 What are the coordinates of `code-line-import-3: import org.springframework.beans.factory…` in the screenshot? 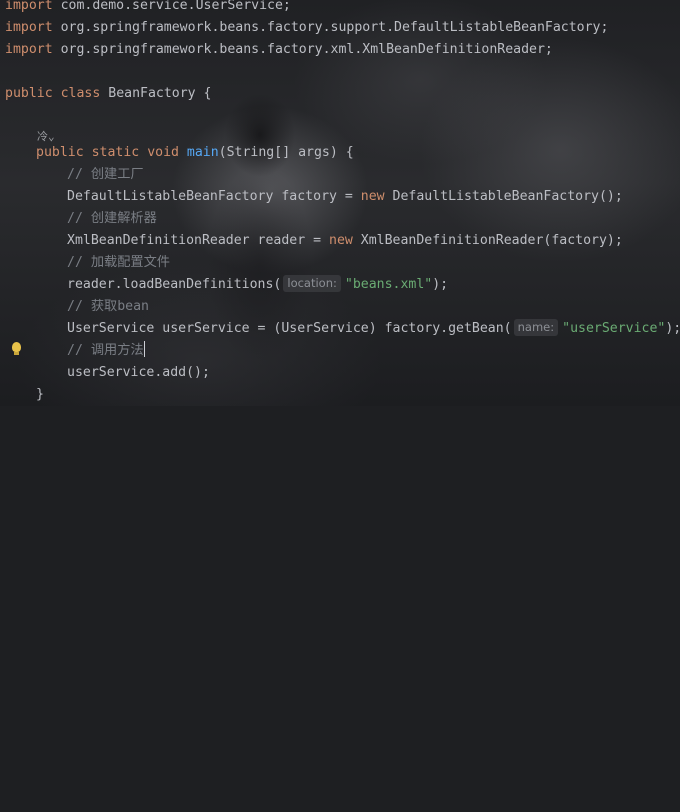 It's located at (279, 50).